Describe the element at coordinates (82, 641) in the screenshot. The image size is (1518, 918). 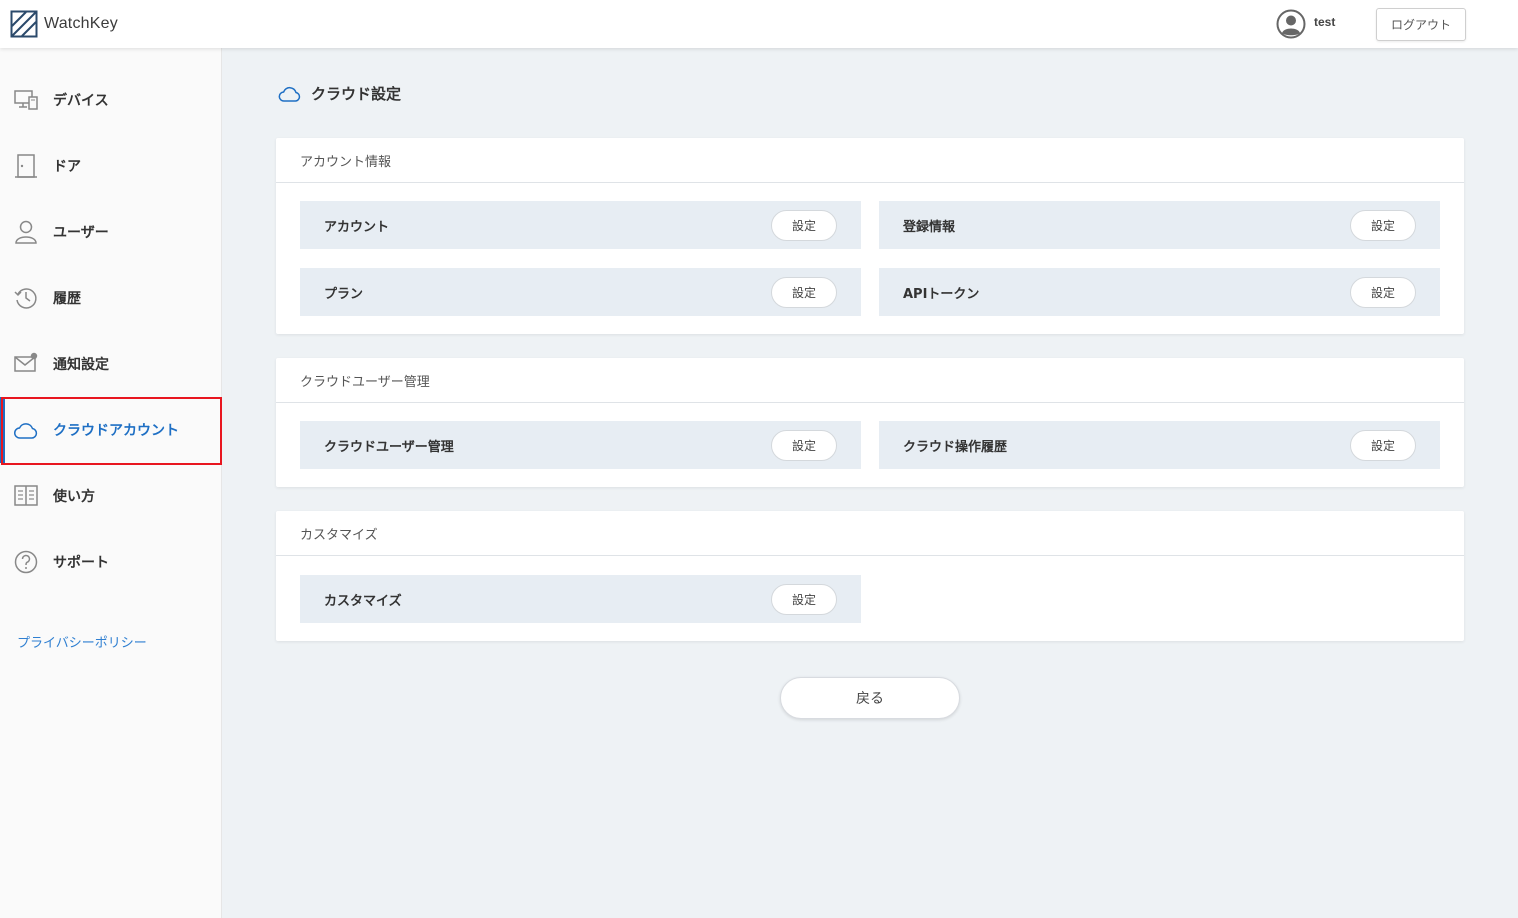
I see `privacy-policy-link: プライバシーポリシー` at that location.